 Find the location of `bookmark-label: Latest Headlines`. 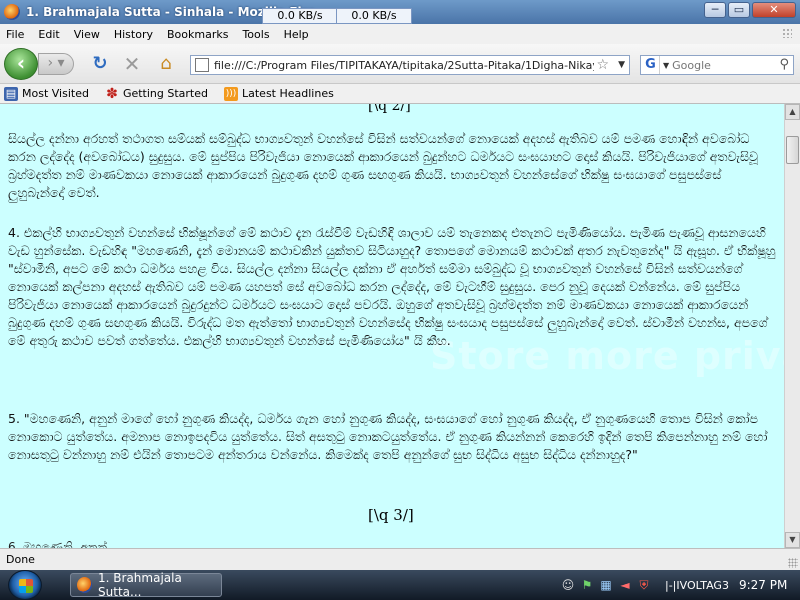

bookmark-label: Latest Headlines is located at coordinates (288, 93).